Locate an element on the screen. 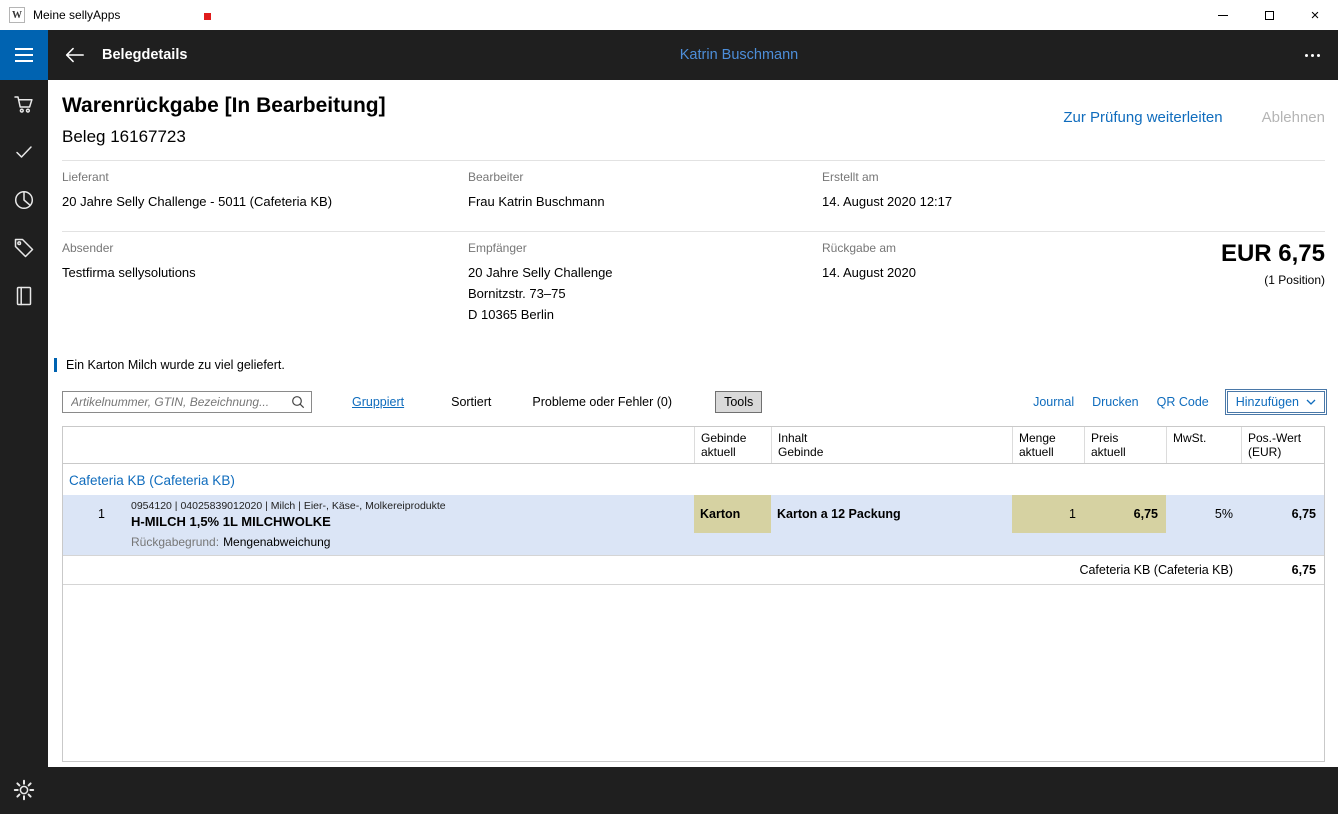 The height and width of the screenshot is (814, 1338). sorted-toggle: Sortiert is located at coordinates (471, 402).